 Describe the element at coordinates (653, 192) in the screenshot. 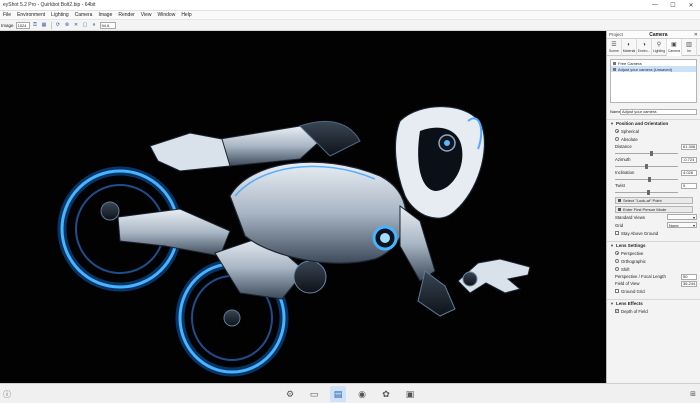

I see `twist-slider` at that location.